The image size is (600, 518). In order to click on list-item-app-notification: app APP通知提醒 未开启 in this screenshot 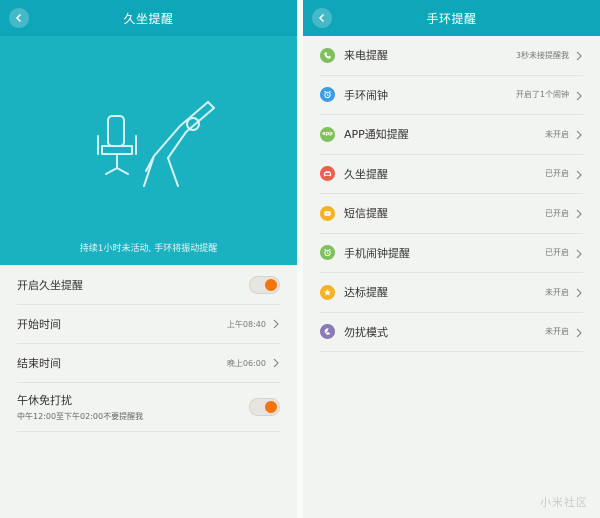, I will do `click(451, 135)`.